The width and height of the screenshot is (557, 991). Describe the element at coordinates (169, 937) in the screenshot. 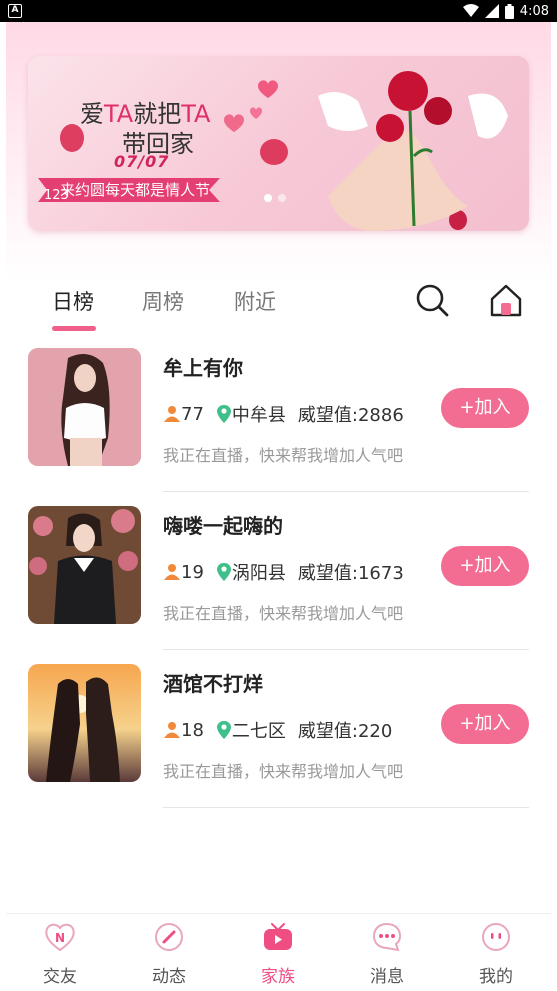

I see `compass-icon` at that location.